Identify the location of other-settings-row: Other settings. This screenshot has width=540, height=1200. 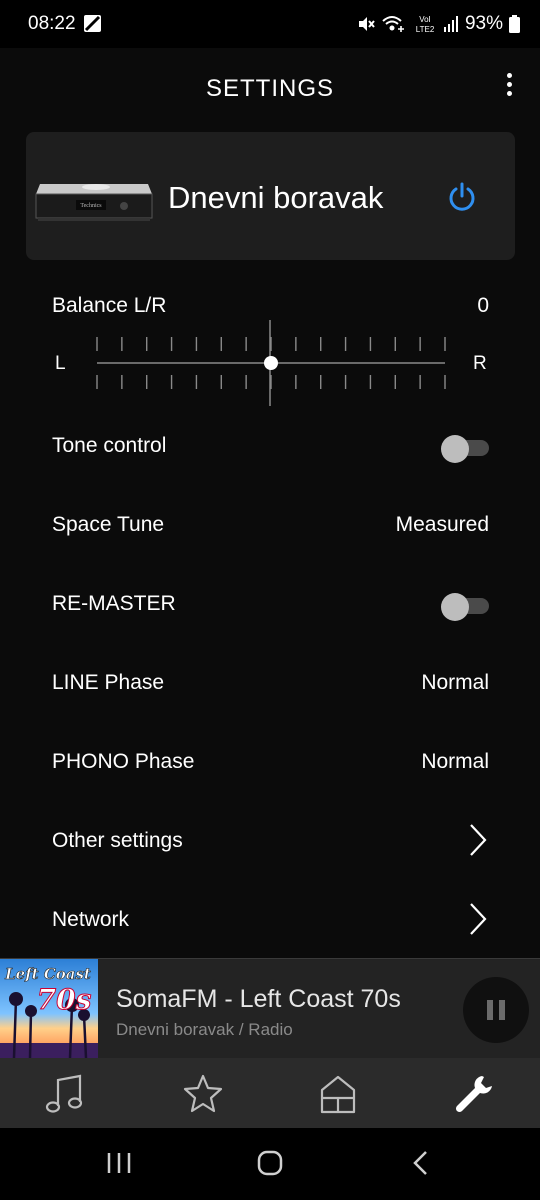
(270, 841).